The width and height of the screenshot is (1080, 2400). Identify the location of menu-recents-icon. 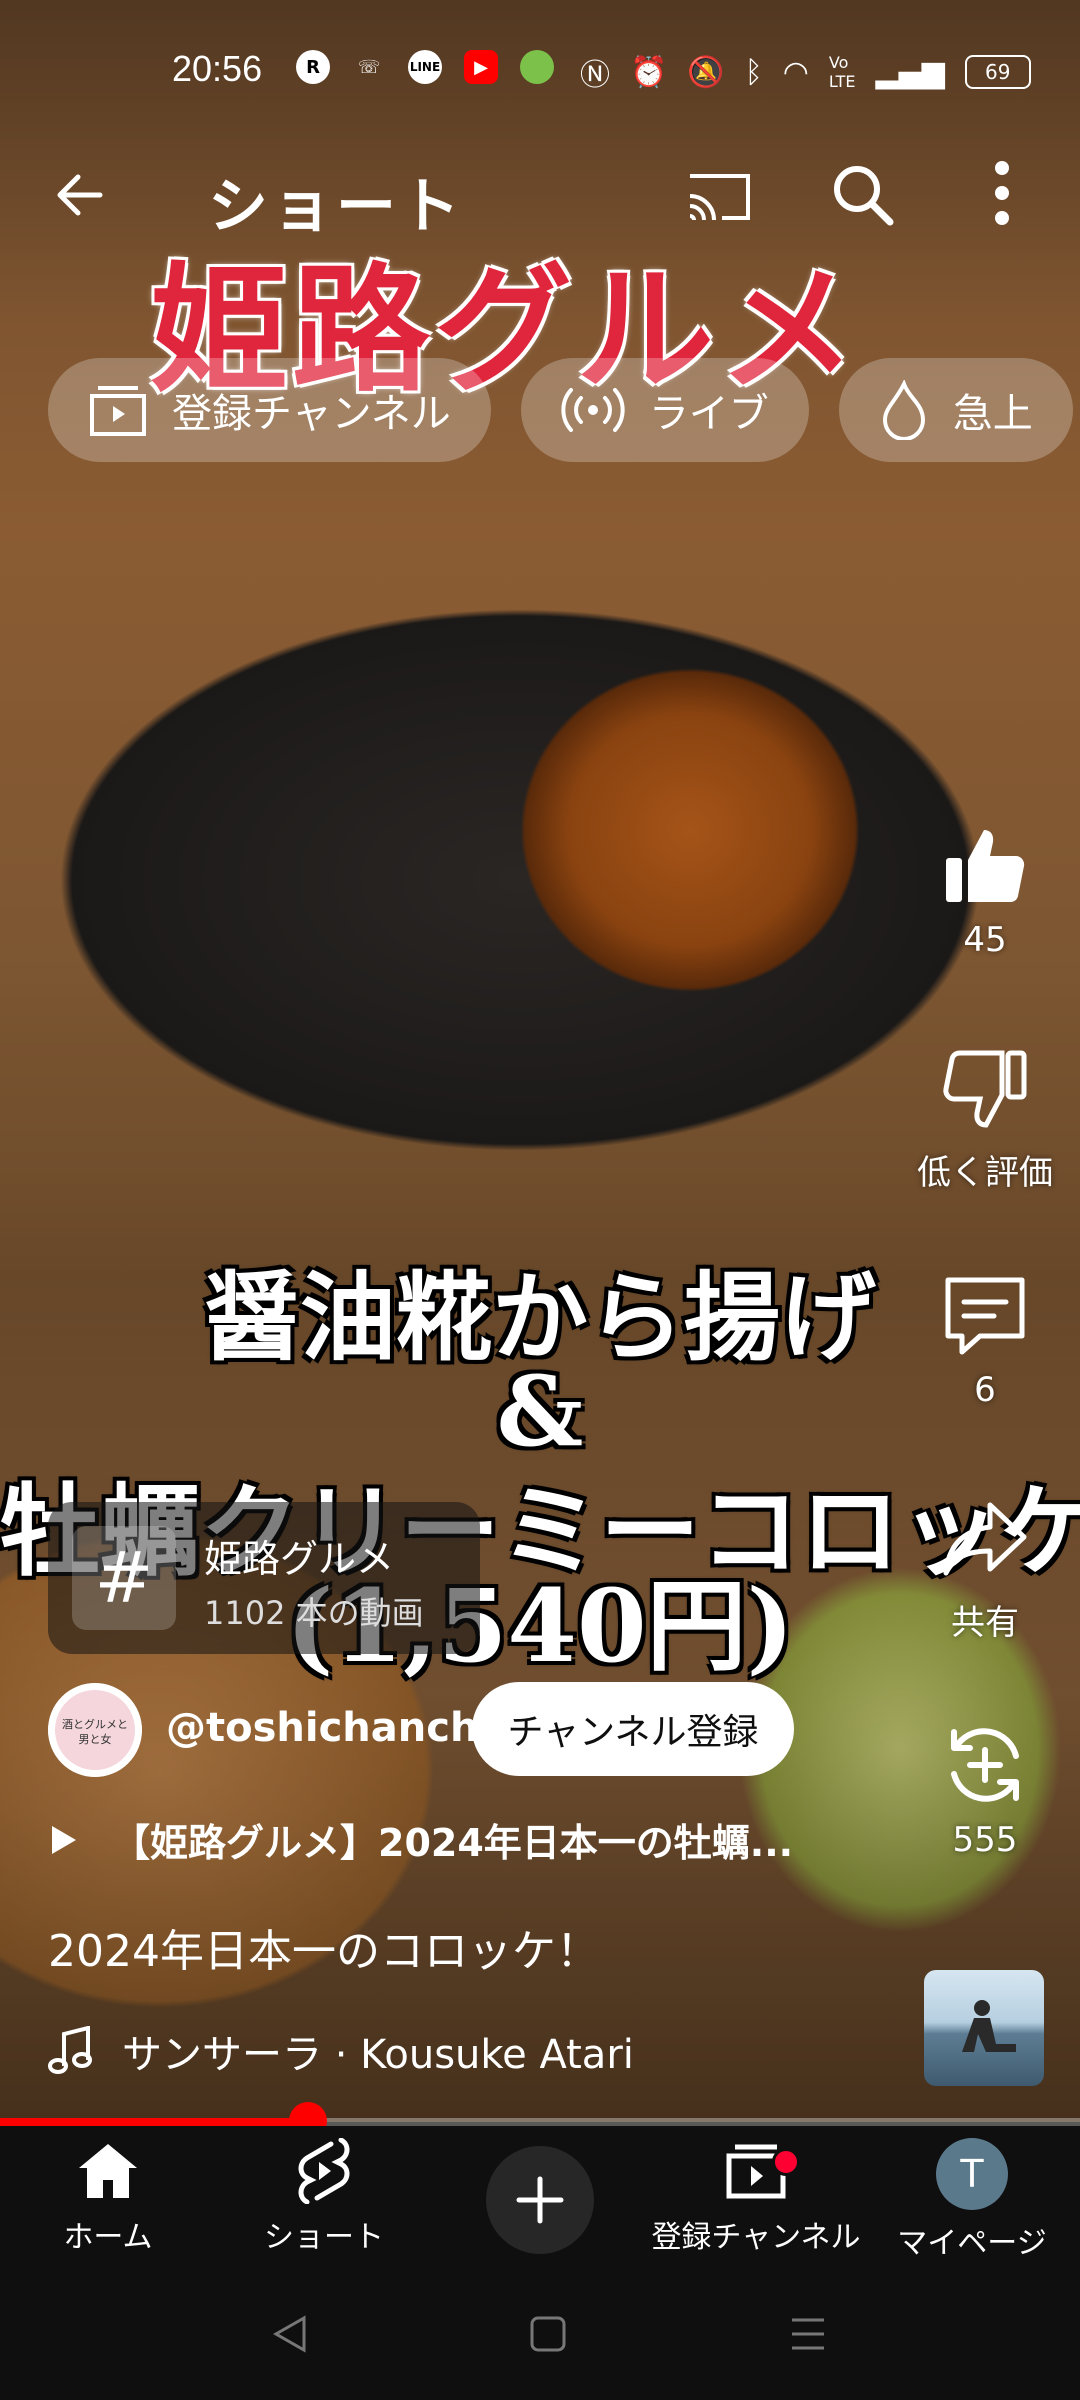
(808, 2334).